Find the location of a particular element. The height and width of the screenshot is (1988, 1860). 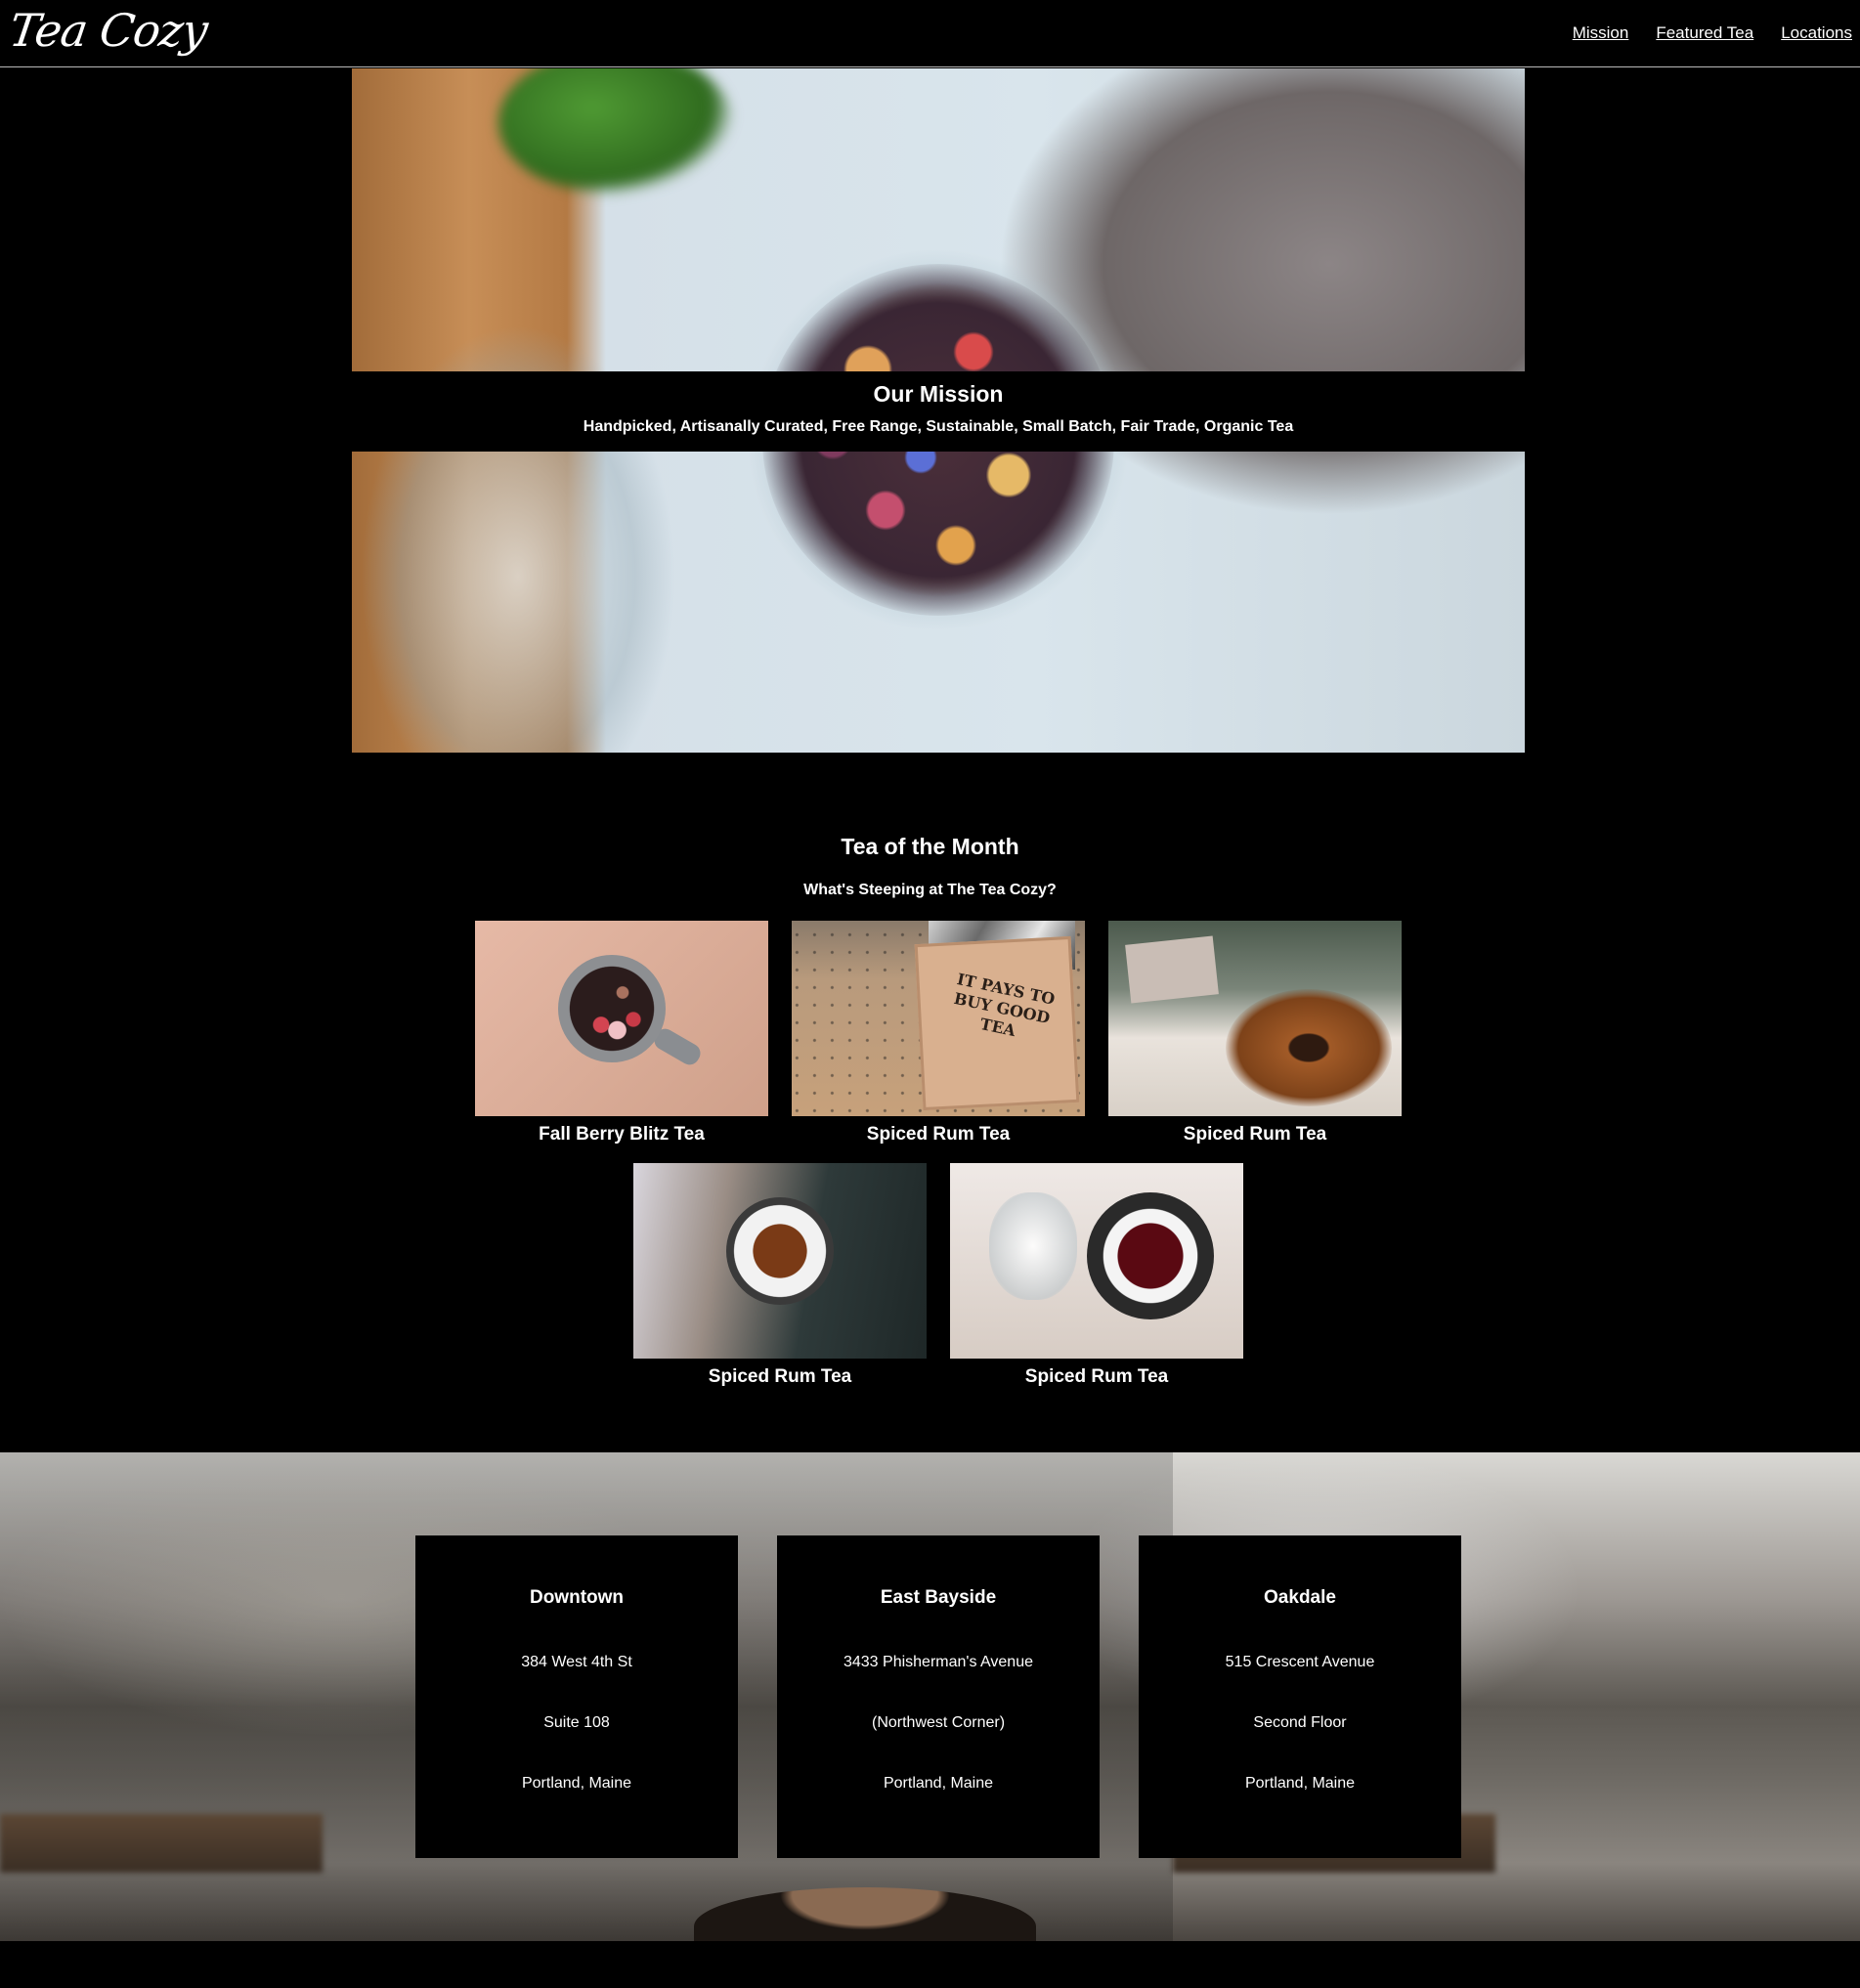

location-address-line: (Northwest Corner) is located at coordinates (938, 1723).